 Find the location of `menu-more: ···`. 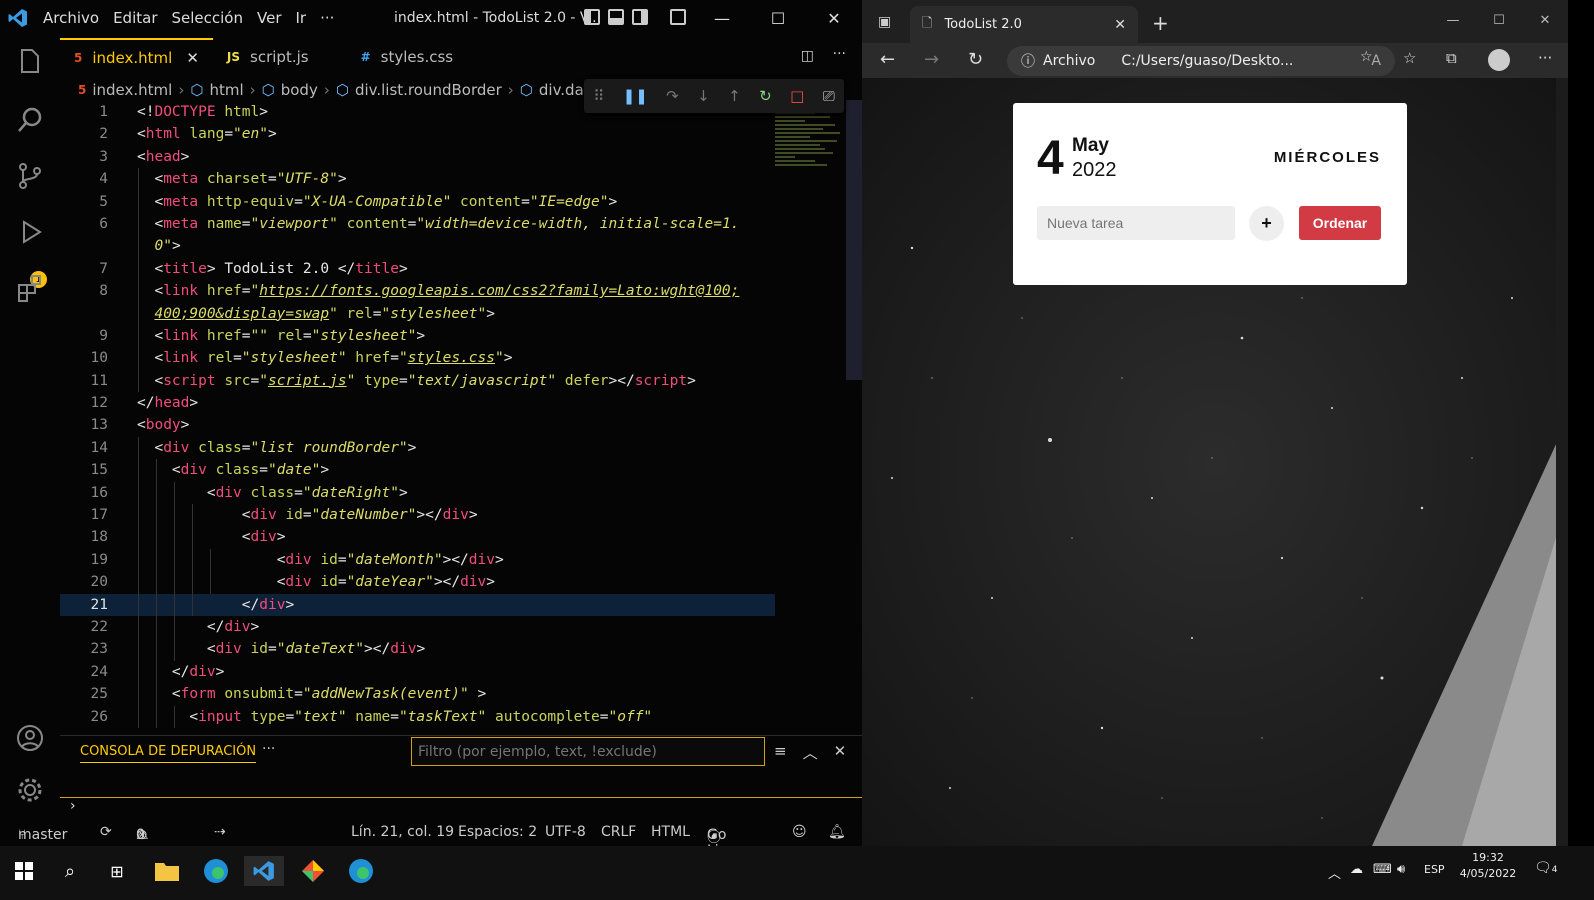

menu-more: ··· is located at coordinates (327, 18).